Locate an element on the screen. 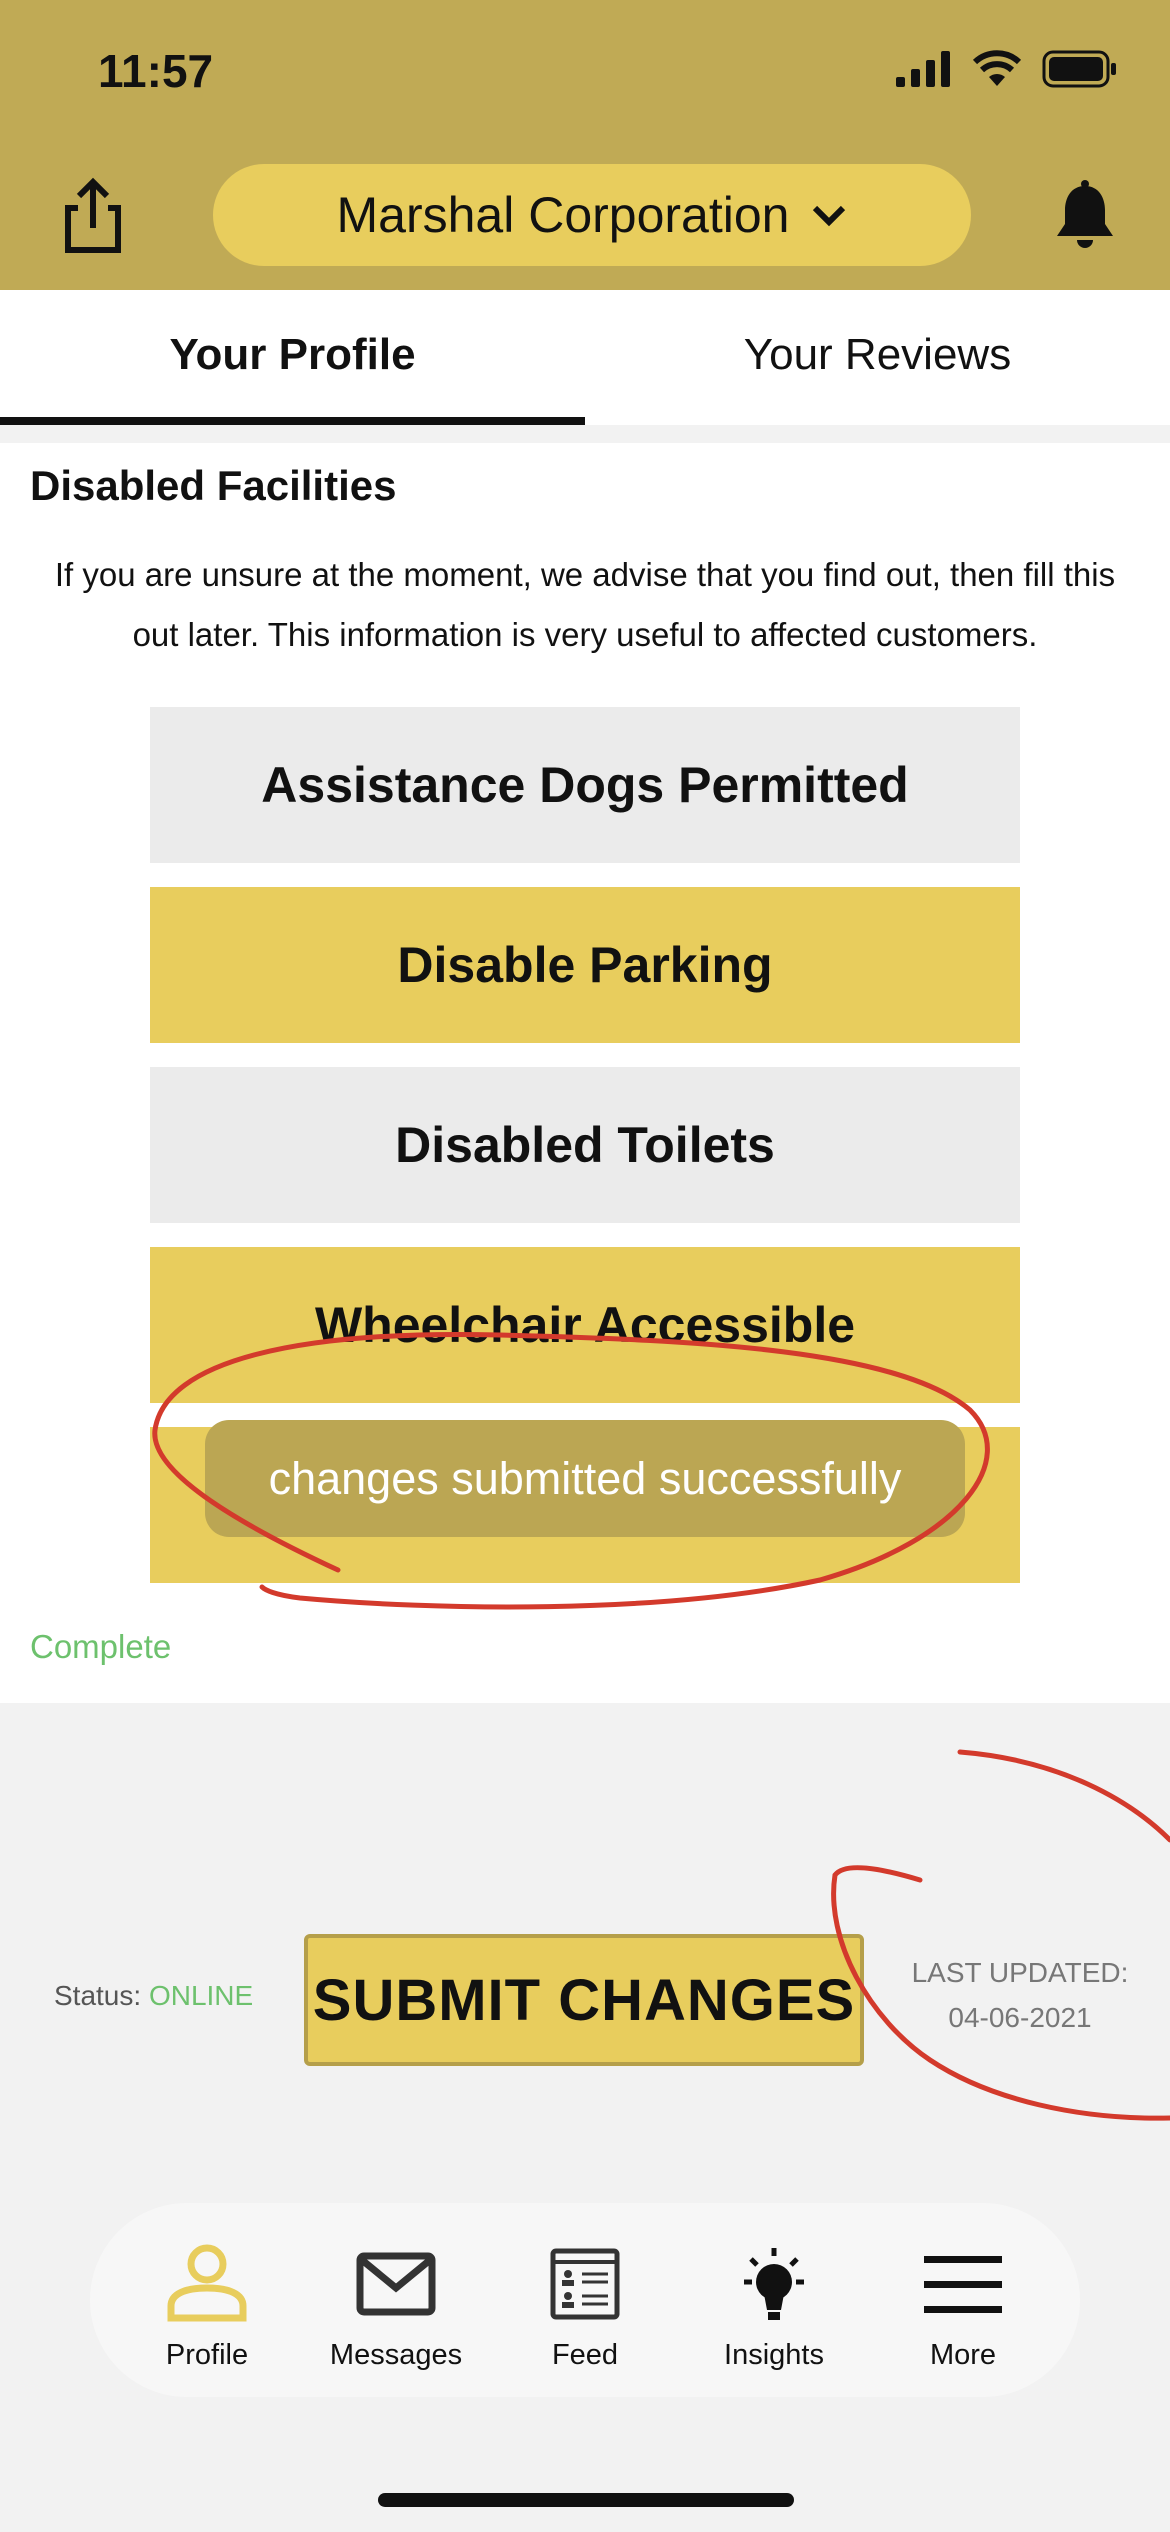 This screenshot has width=1170, height=2532. company-selector: Marshal Corporation is located at coordinates (592, 215).